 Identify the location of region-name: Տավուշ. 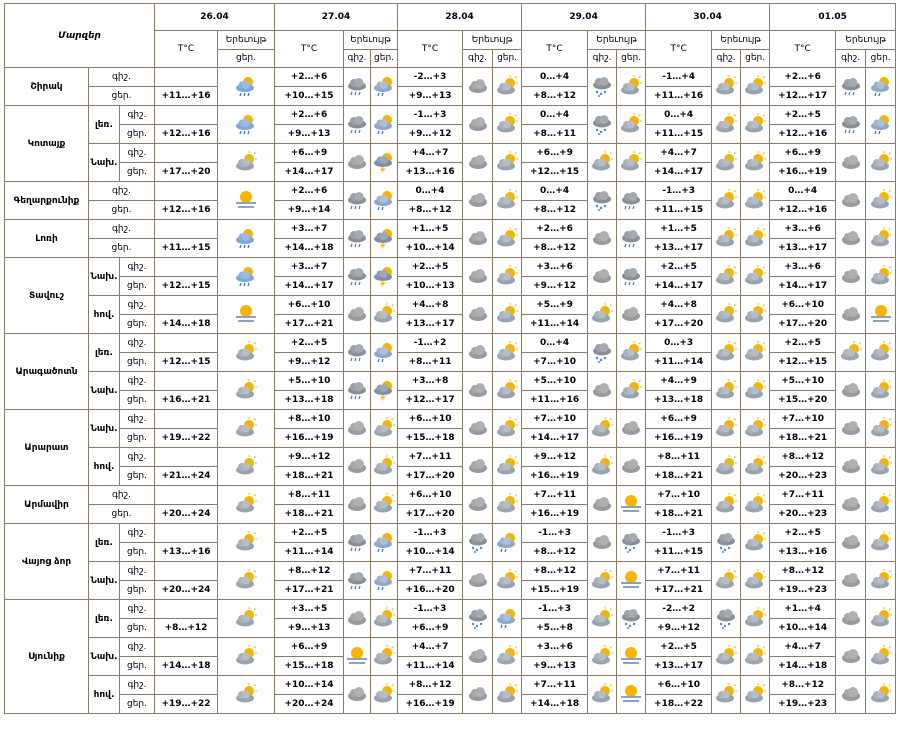
(46, 295).